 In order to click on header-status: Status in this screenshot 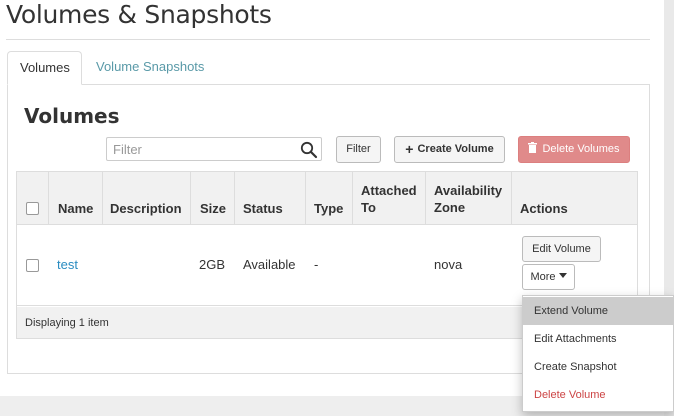, I will do `click(263, 208)`.